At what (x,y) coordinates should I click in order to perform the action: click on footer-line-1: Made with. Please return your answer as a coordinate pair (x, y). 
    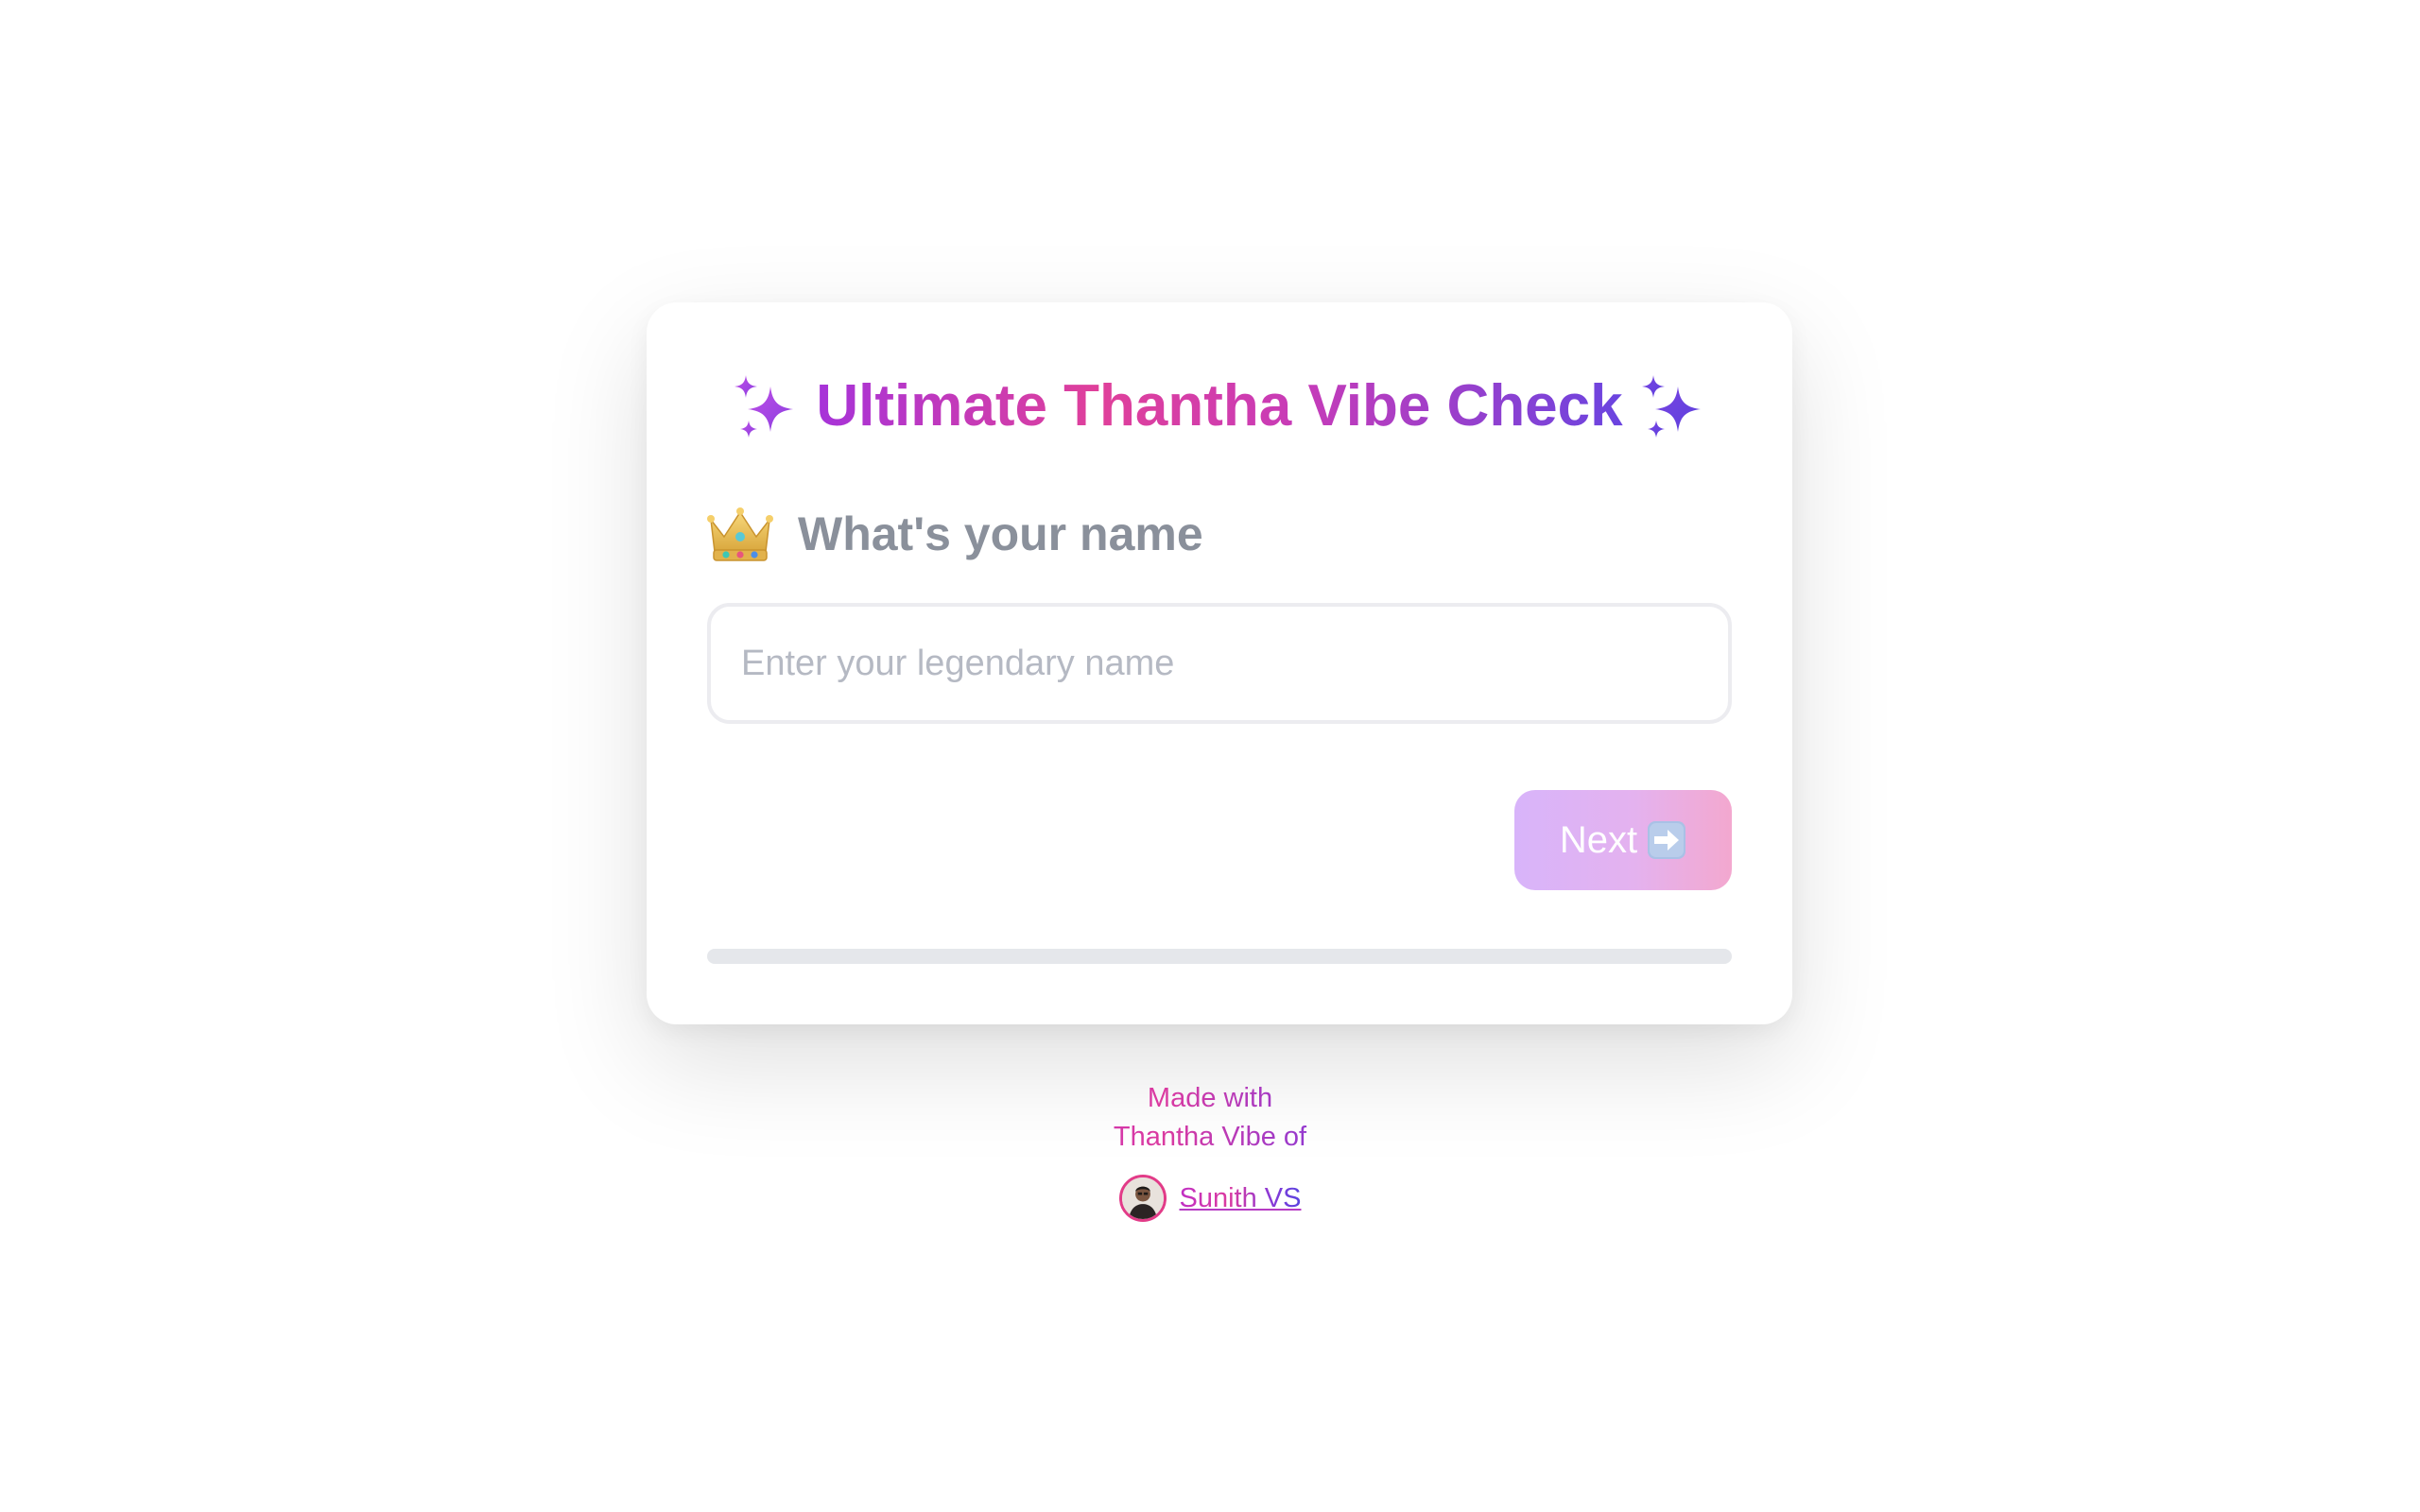
    Looking at the image, I should click on (1210, 1098).